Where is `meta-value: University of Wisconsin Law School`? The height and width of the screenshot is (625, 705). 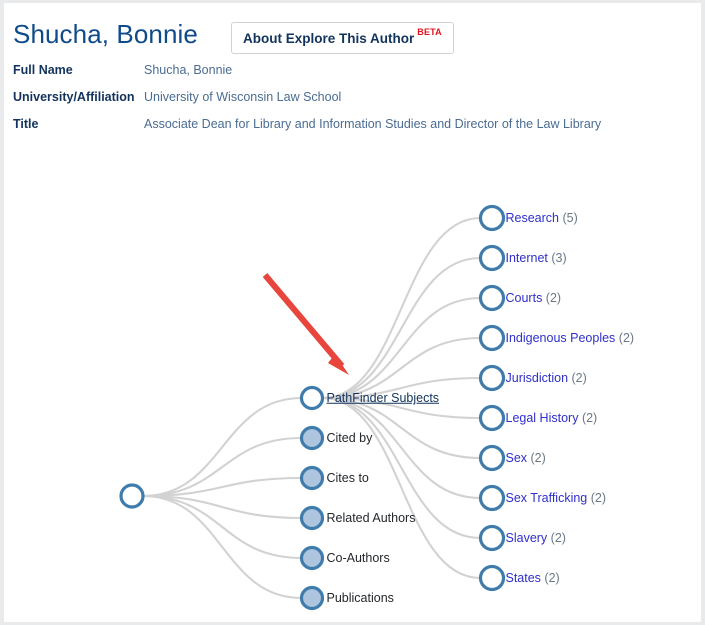 meta-value: University of Wisconsin Law School is located at coordinates (243, 97).